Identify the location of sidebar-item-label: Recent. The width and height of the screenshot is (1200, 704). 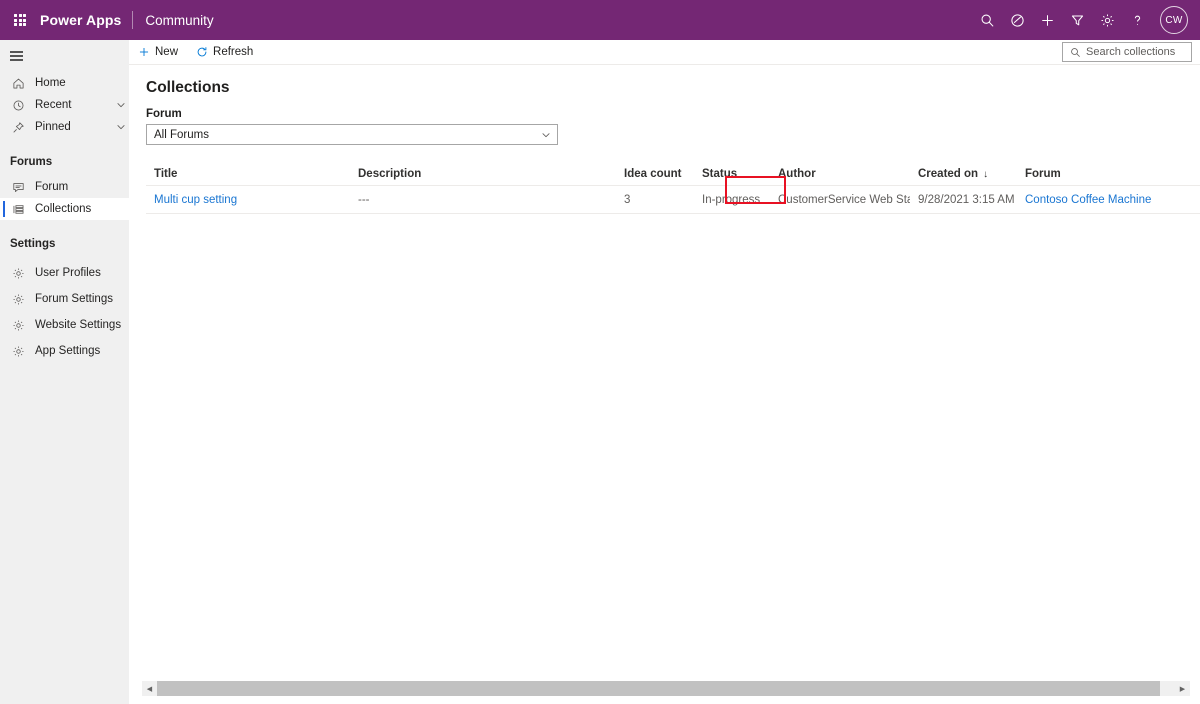
(53, 105).